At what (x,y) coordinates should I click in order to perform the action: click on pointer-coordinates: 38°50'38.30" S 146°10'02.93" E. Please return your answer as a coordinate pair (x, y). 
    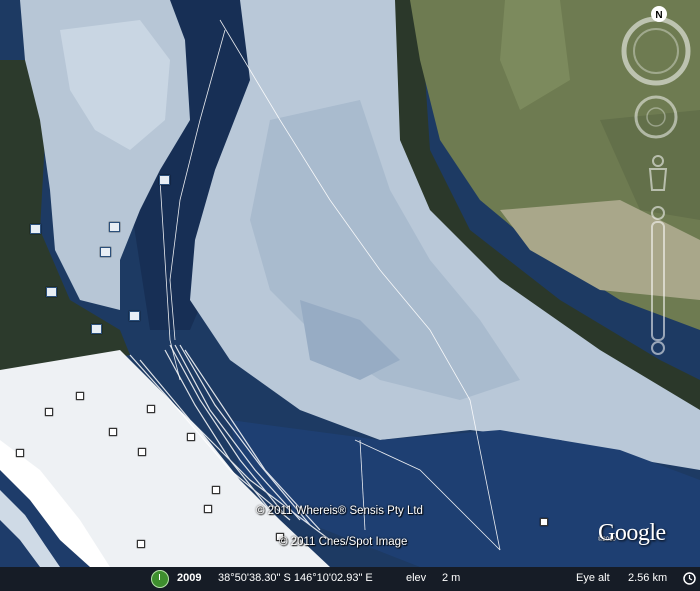
    Looking at the image, I should click on (295, 578).